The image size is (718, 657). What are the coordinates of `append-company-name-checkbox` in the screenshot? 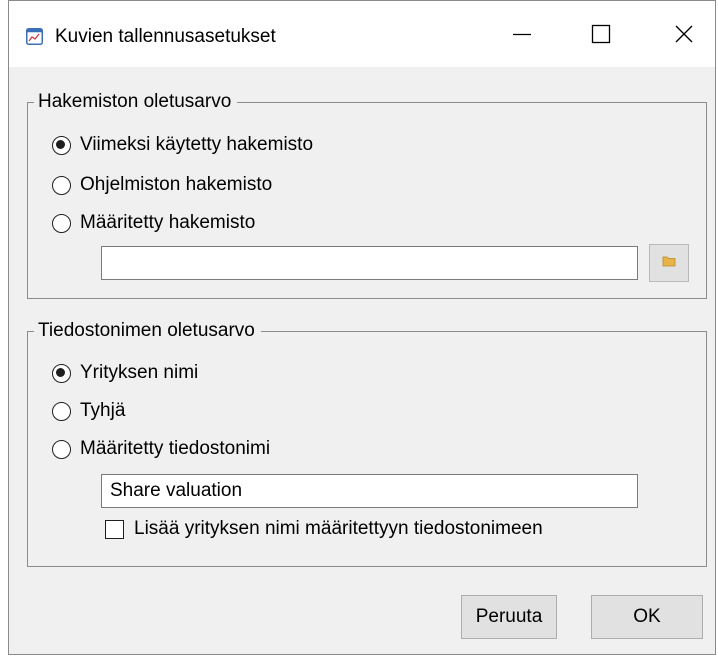 It's located at (114, 529).